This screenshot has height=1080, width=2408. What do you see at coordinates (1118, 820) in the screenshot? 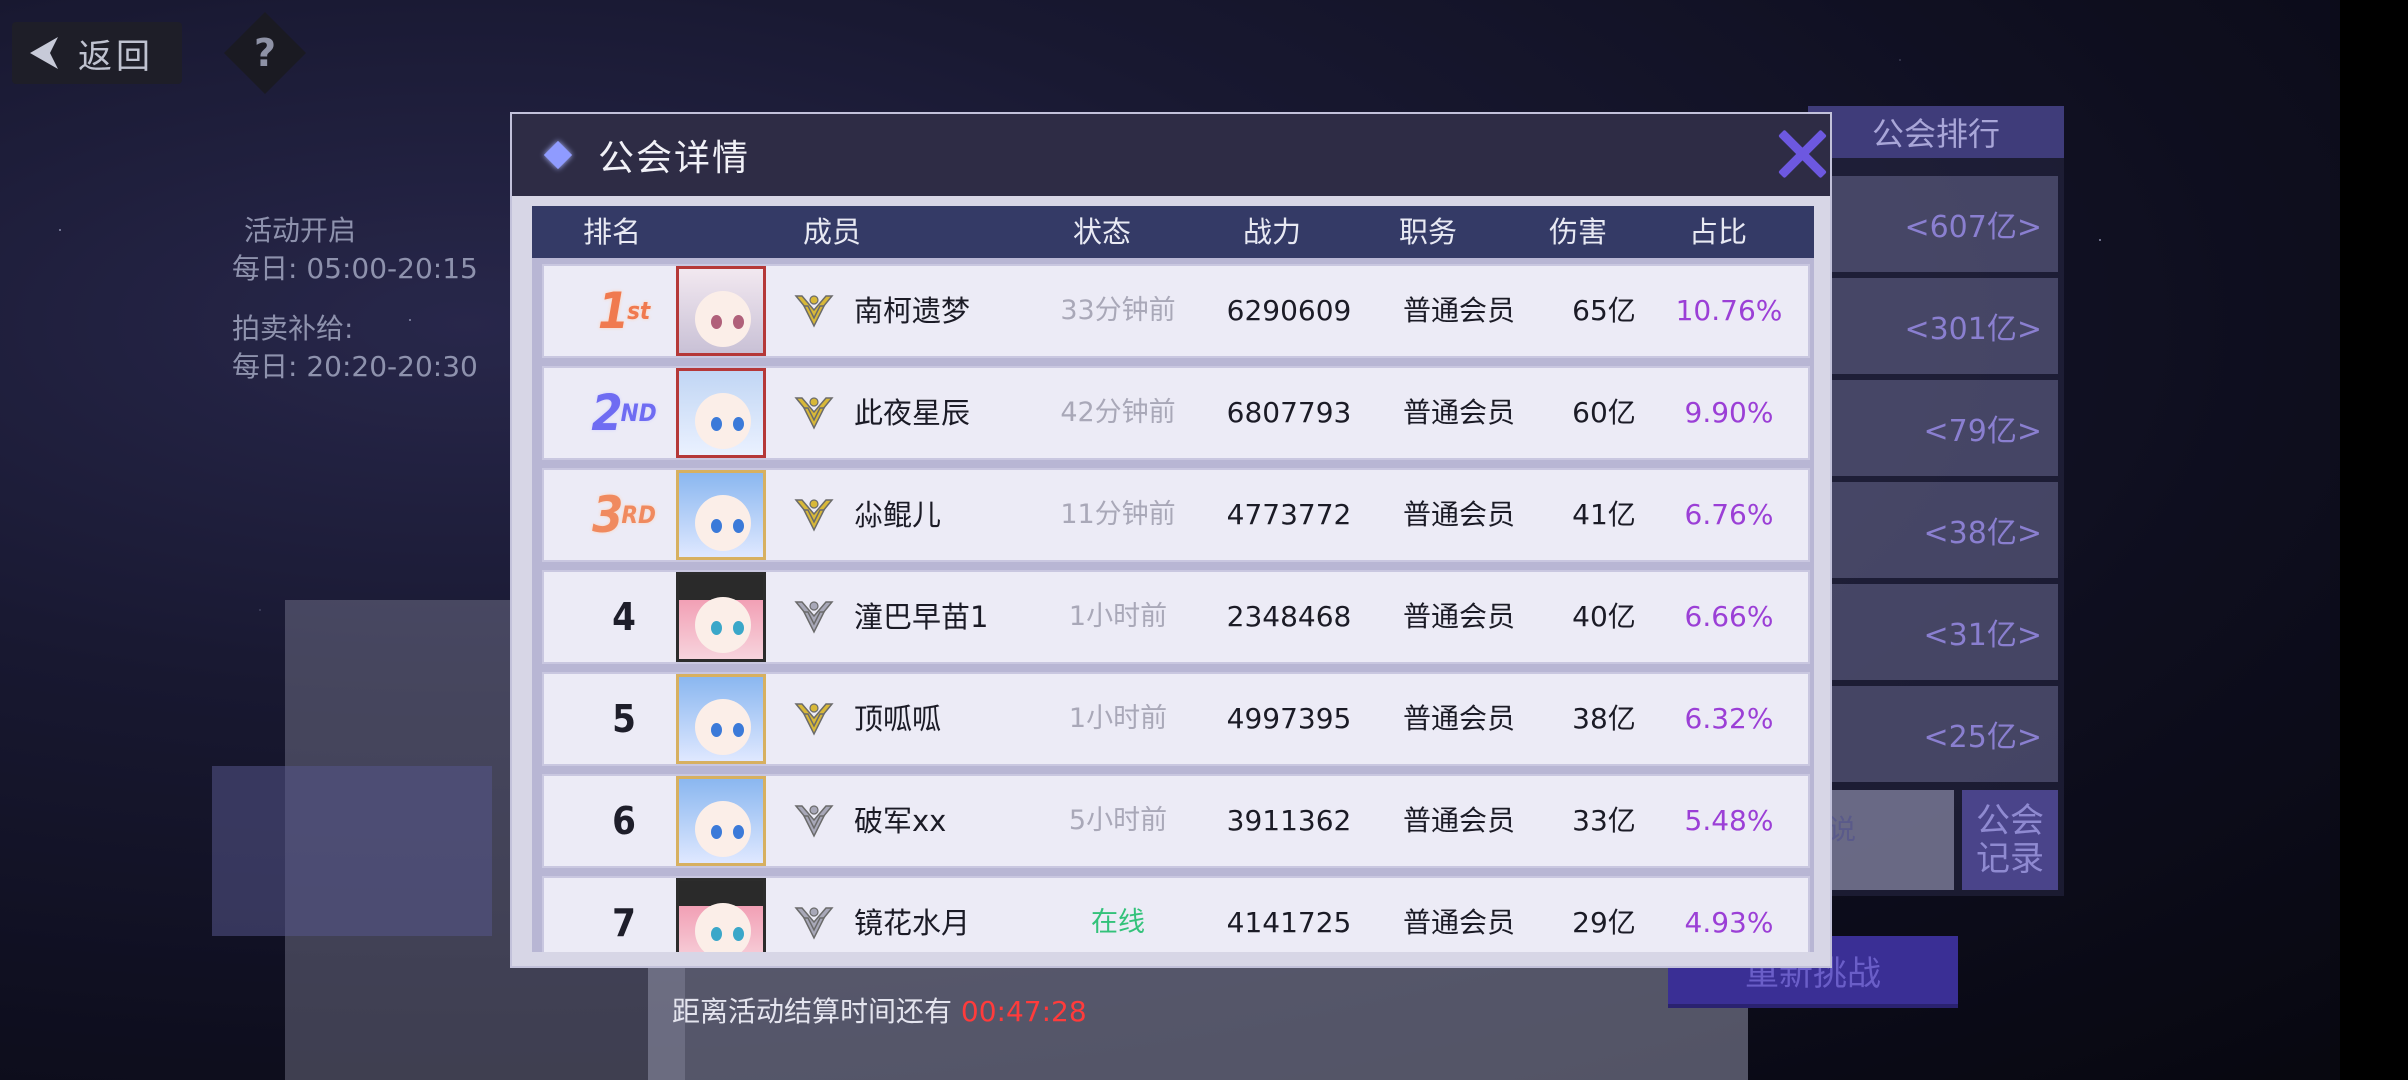
I see `member-status: 5小时前` at bounding box center [1118, 820].